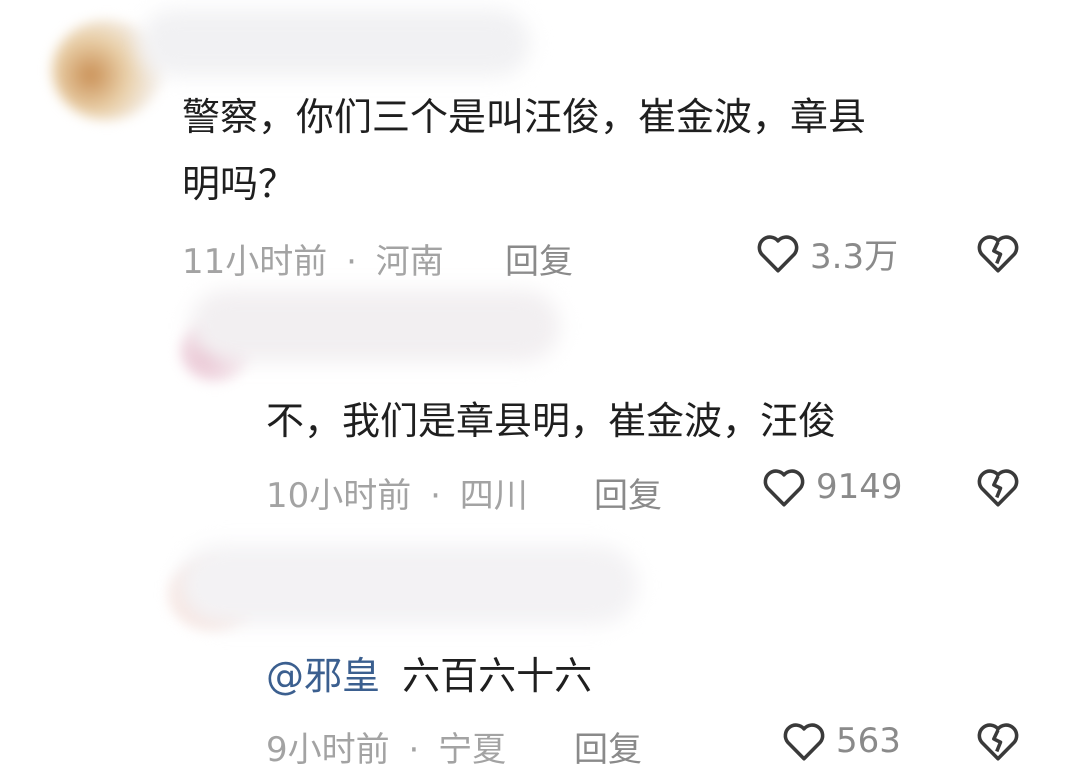 The width and height of the screenshot is (1080, 780). I want to click on like-count: 563, so click(868, 741).